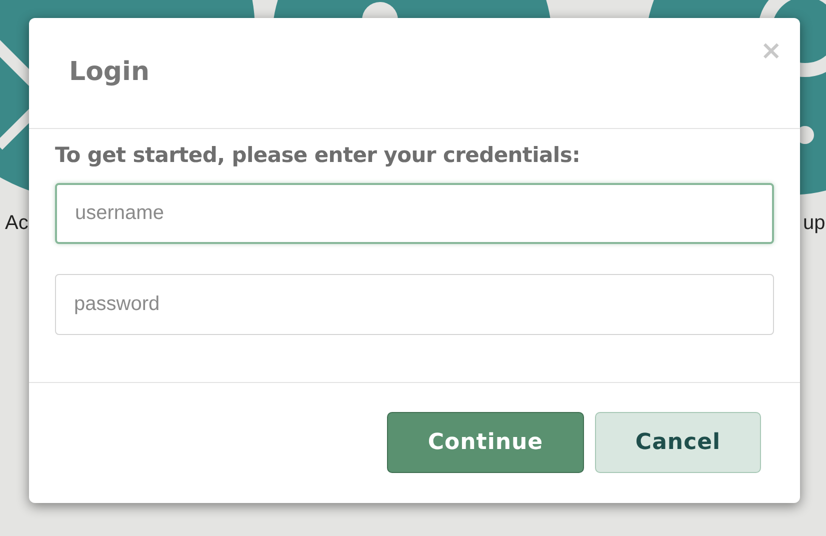 The height and width of the screenshot is (536, 826). I want to click on input-field: password, so click(414, 304).